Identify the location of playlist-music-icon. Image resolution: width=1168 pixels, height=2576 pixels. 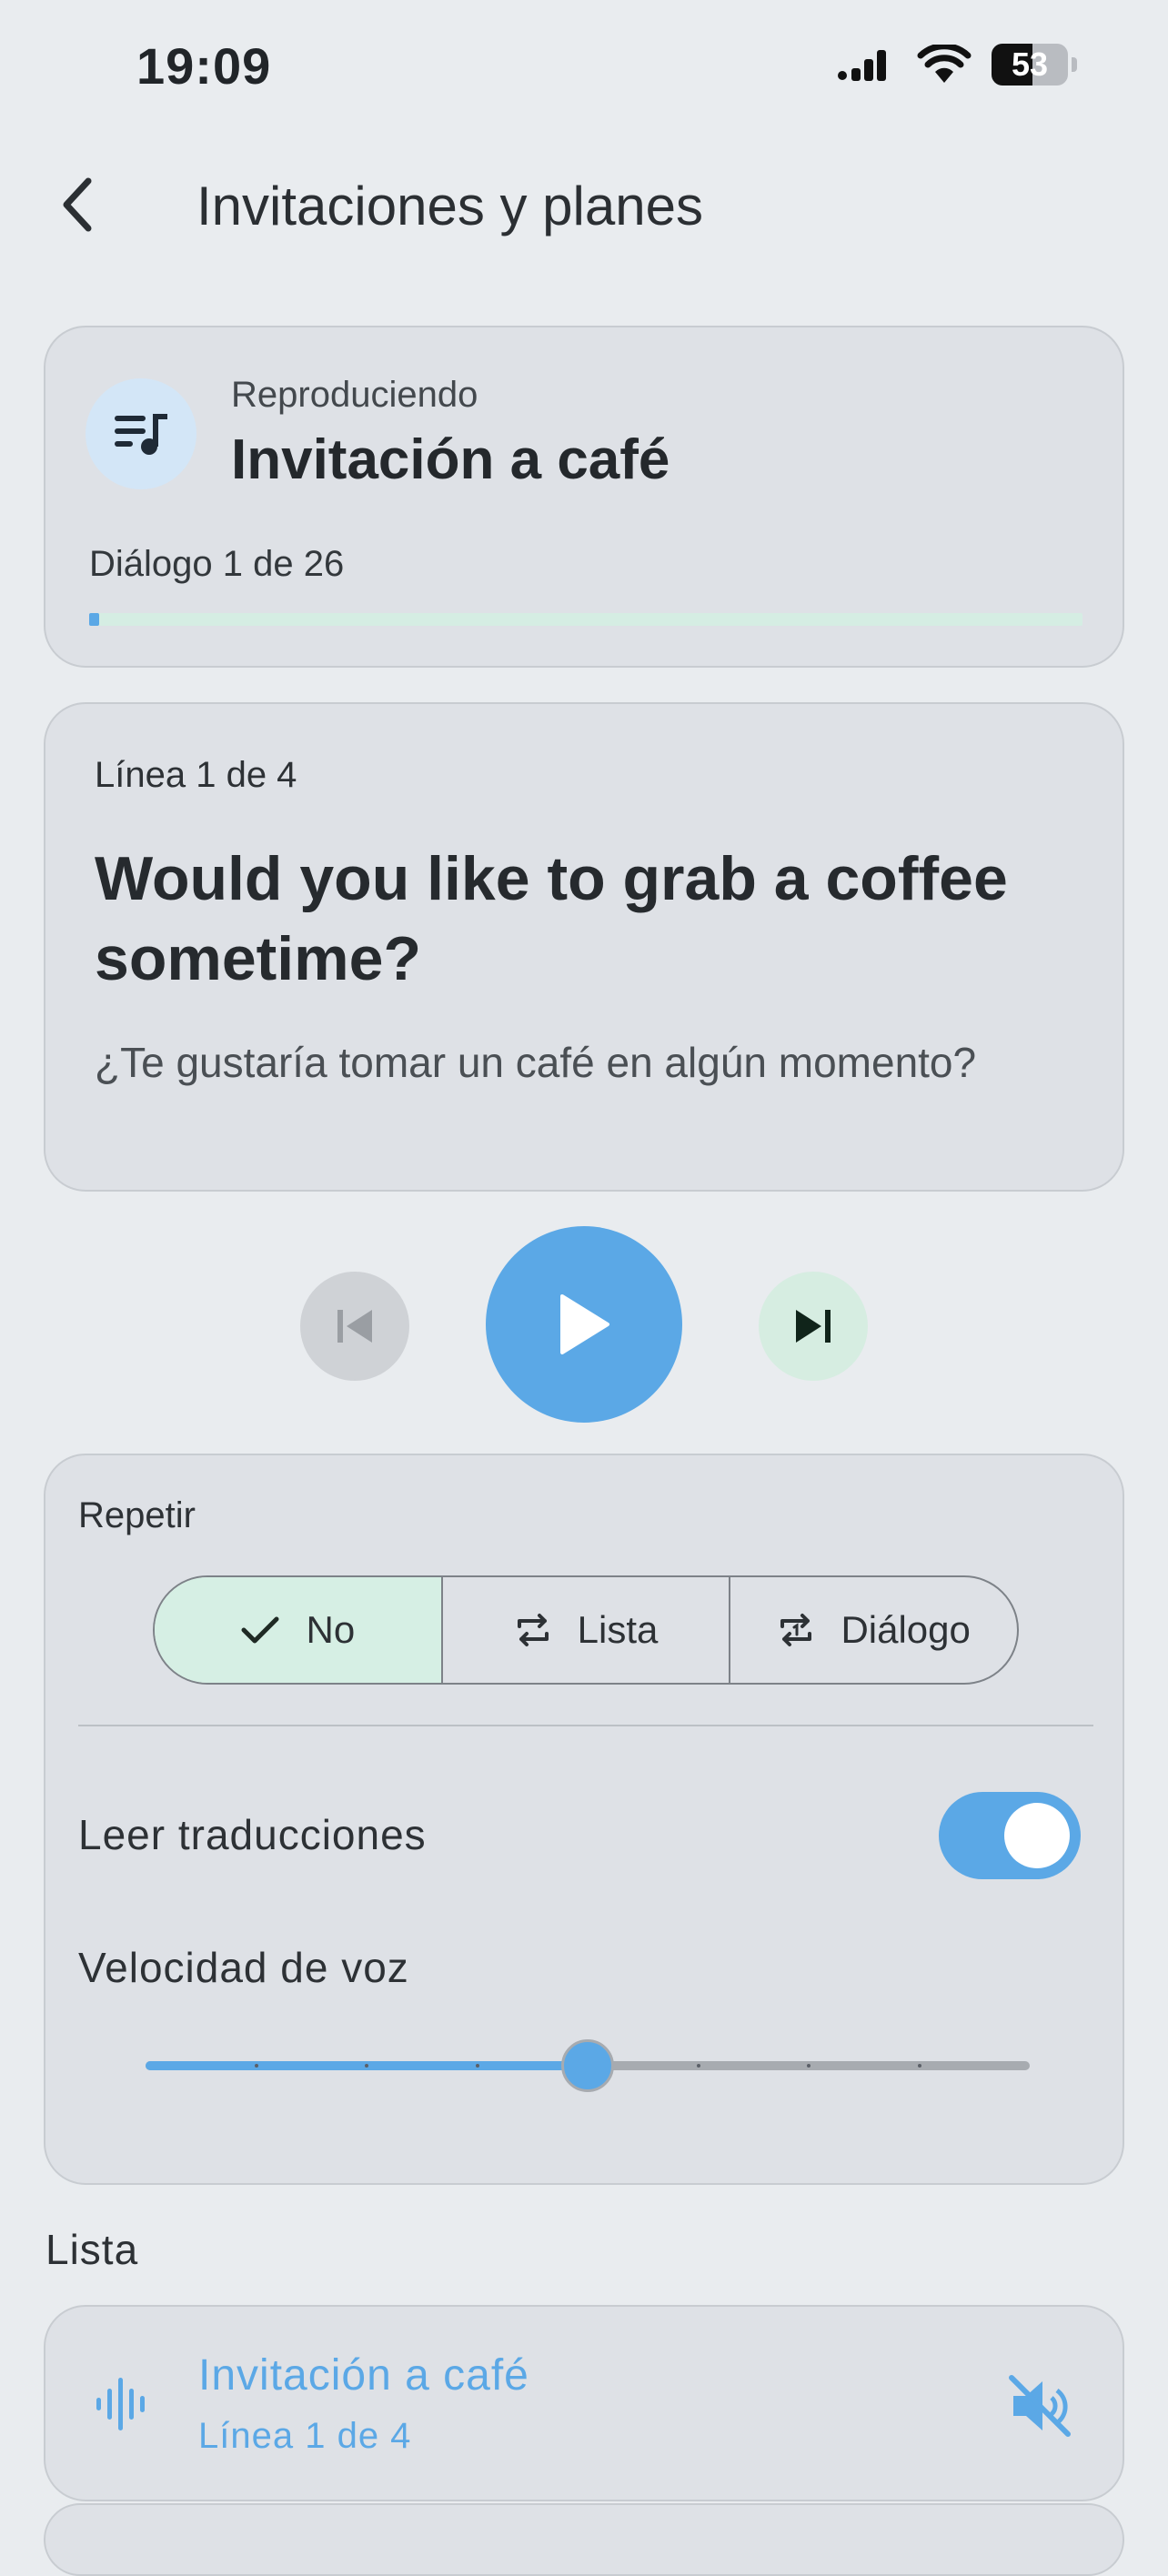
(141, 434).